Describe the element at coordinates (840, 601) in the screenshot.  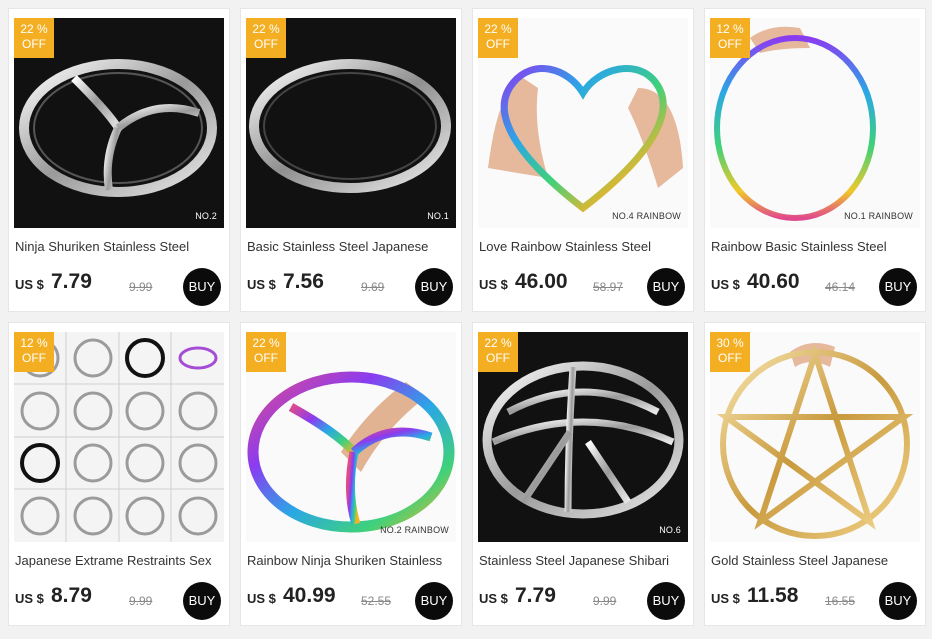
I see `original-price: 16.55` at that location.